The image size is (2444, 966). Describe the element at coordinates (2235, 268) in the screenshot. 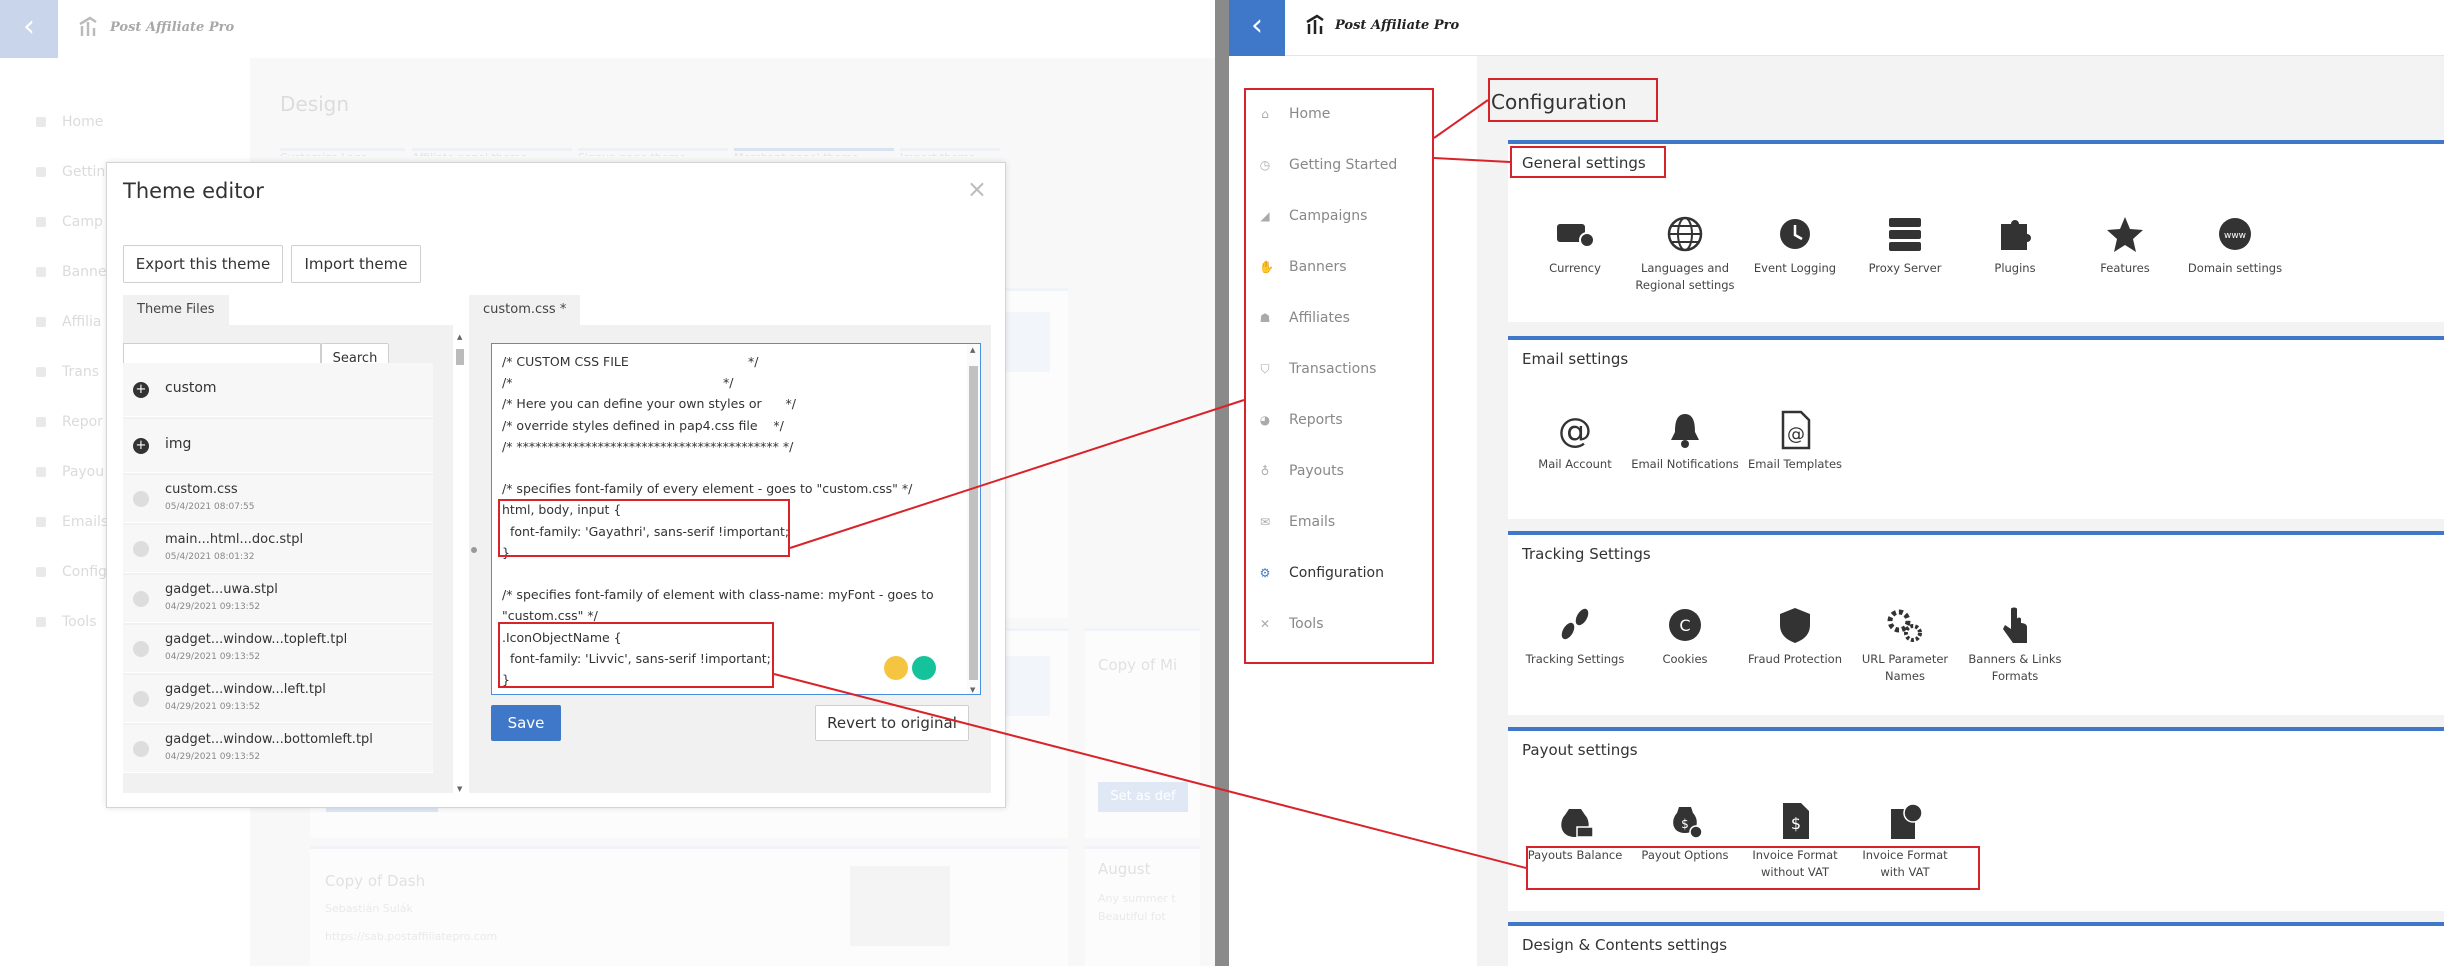

I see `config-item-label: Domain settings` at that location.